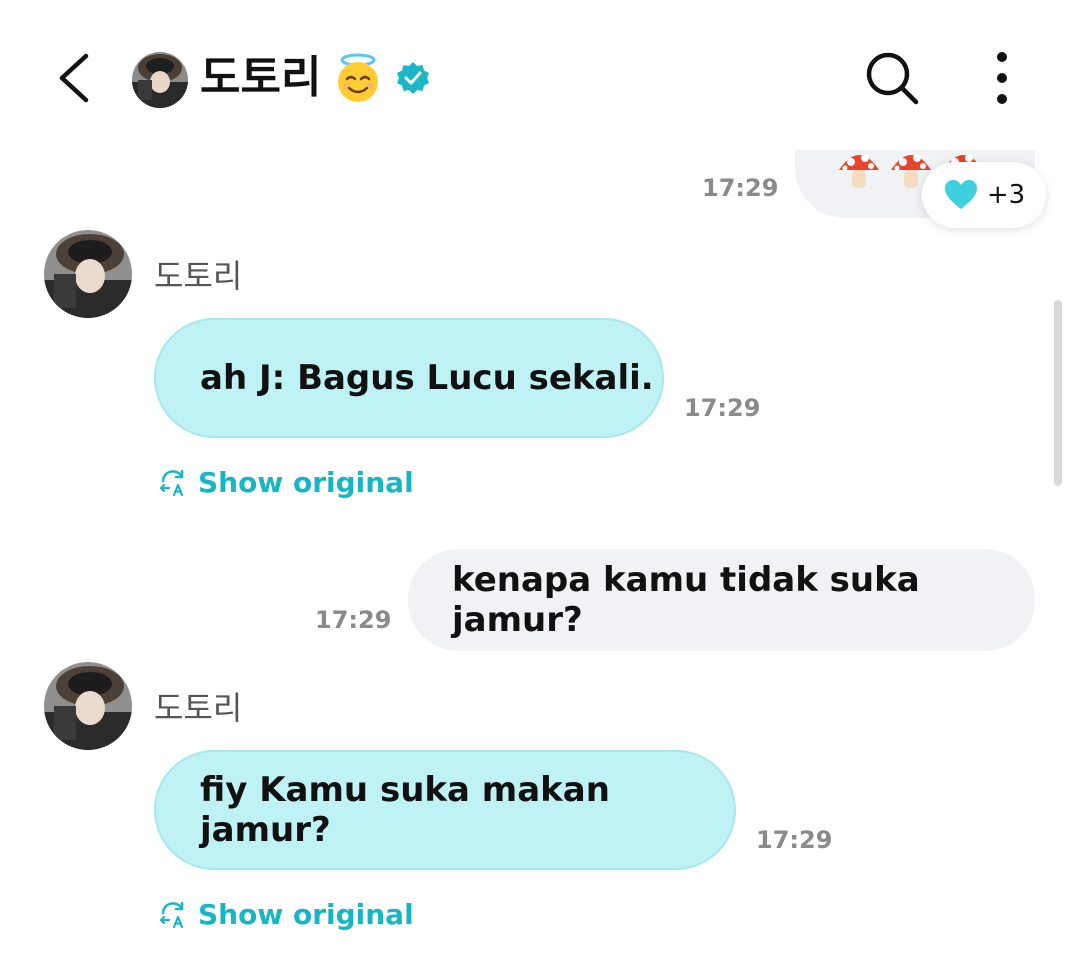 This screenshot has height=979, width=1080. What do you see at coordinates (1006, 195) in the screenshot?
I see `reaction-count: +3` at bounding box center [1006, 195].